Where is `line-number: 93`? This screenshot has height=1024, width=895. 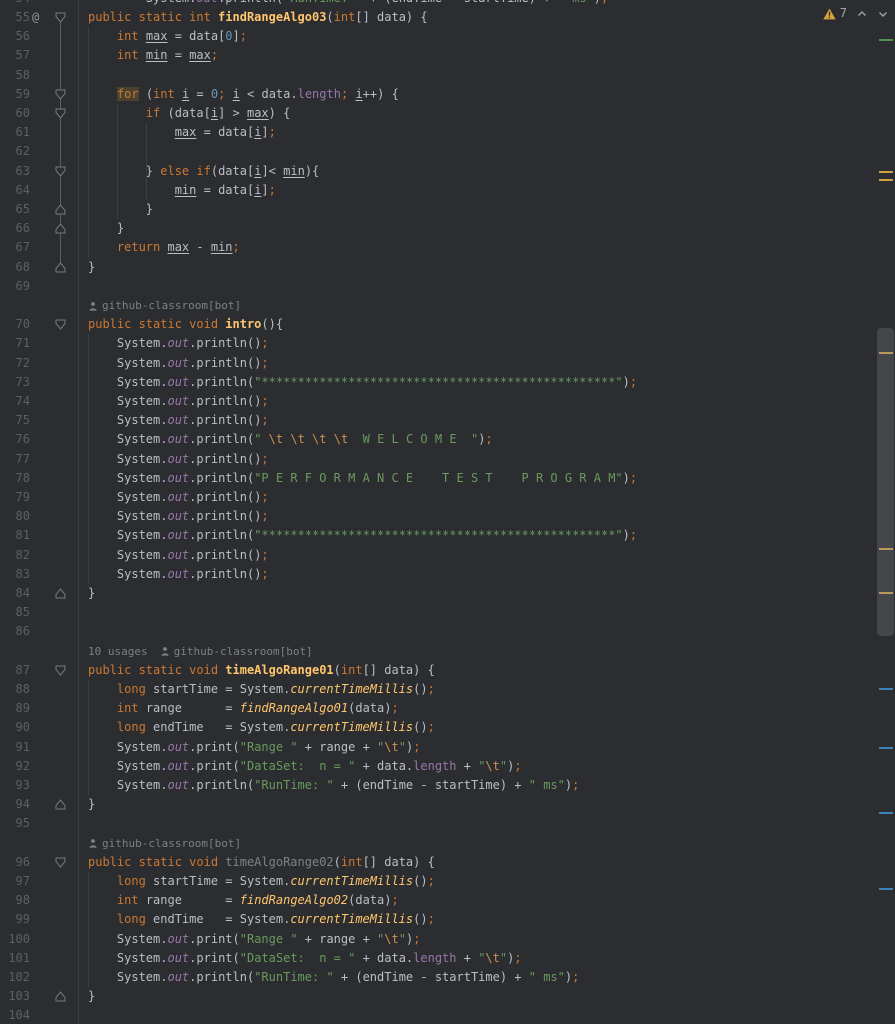 line-number: 93 is located at coordinates (15, 785).